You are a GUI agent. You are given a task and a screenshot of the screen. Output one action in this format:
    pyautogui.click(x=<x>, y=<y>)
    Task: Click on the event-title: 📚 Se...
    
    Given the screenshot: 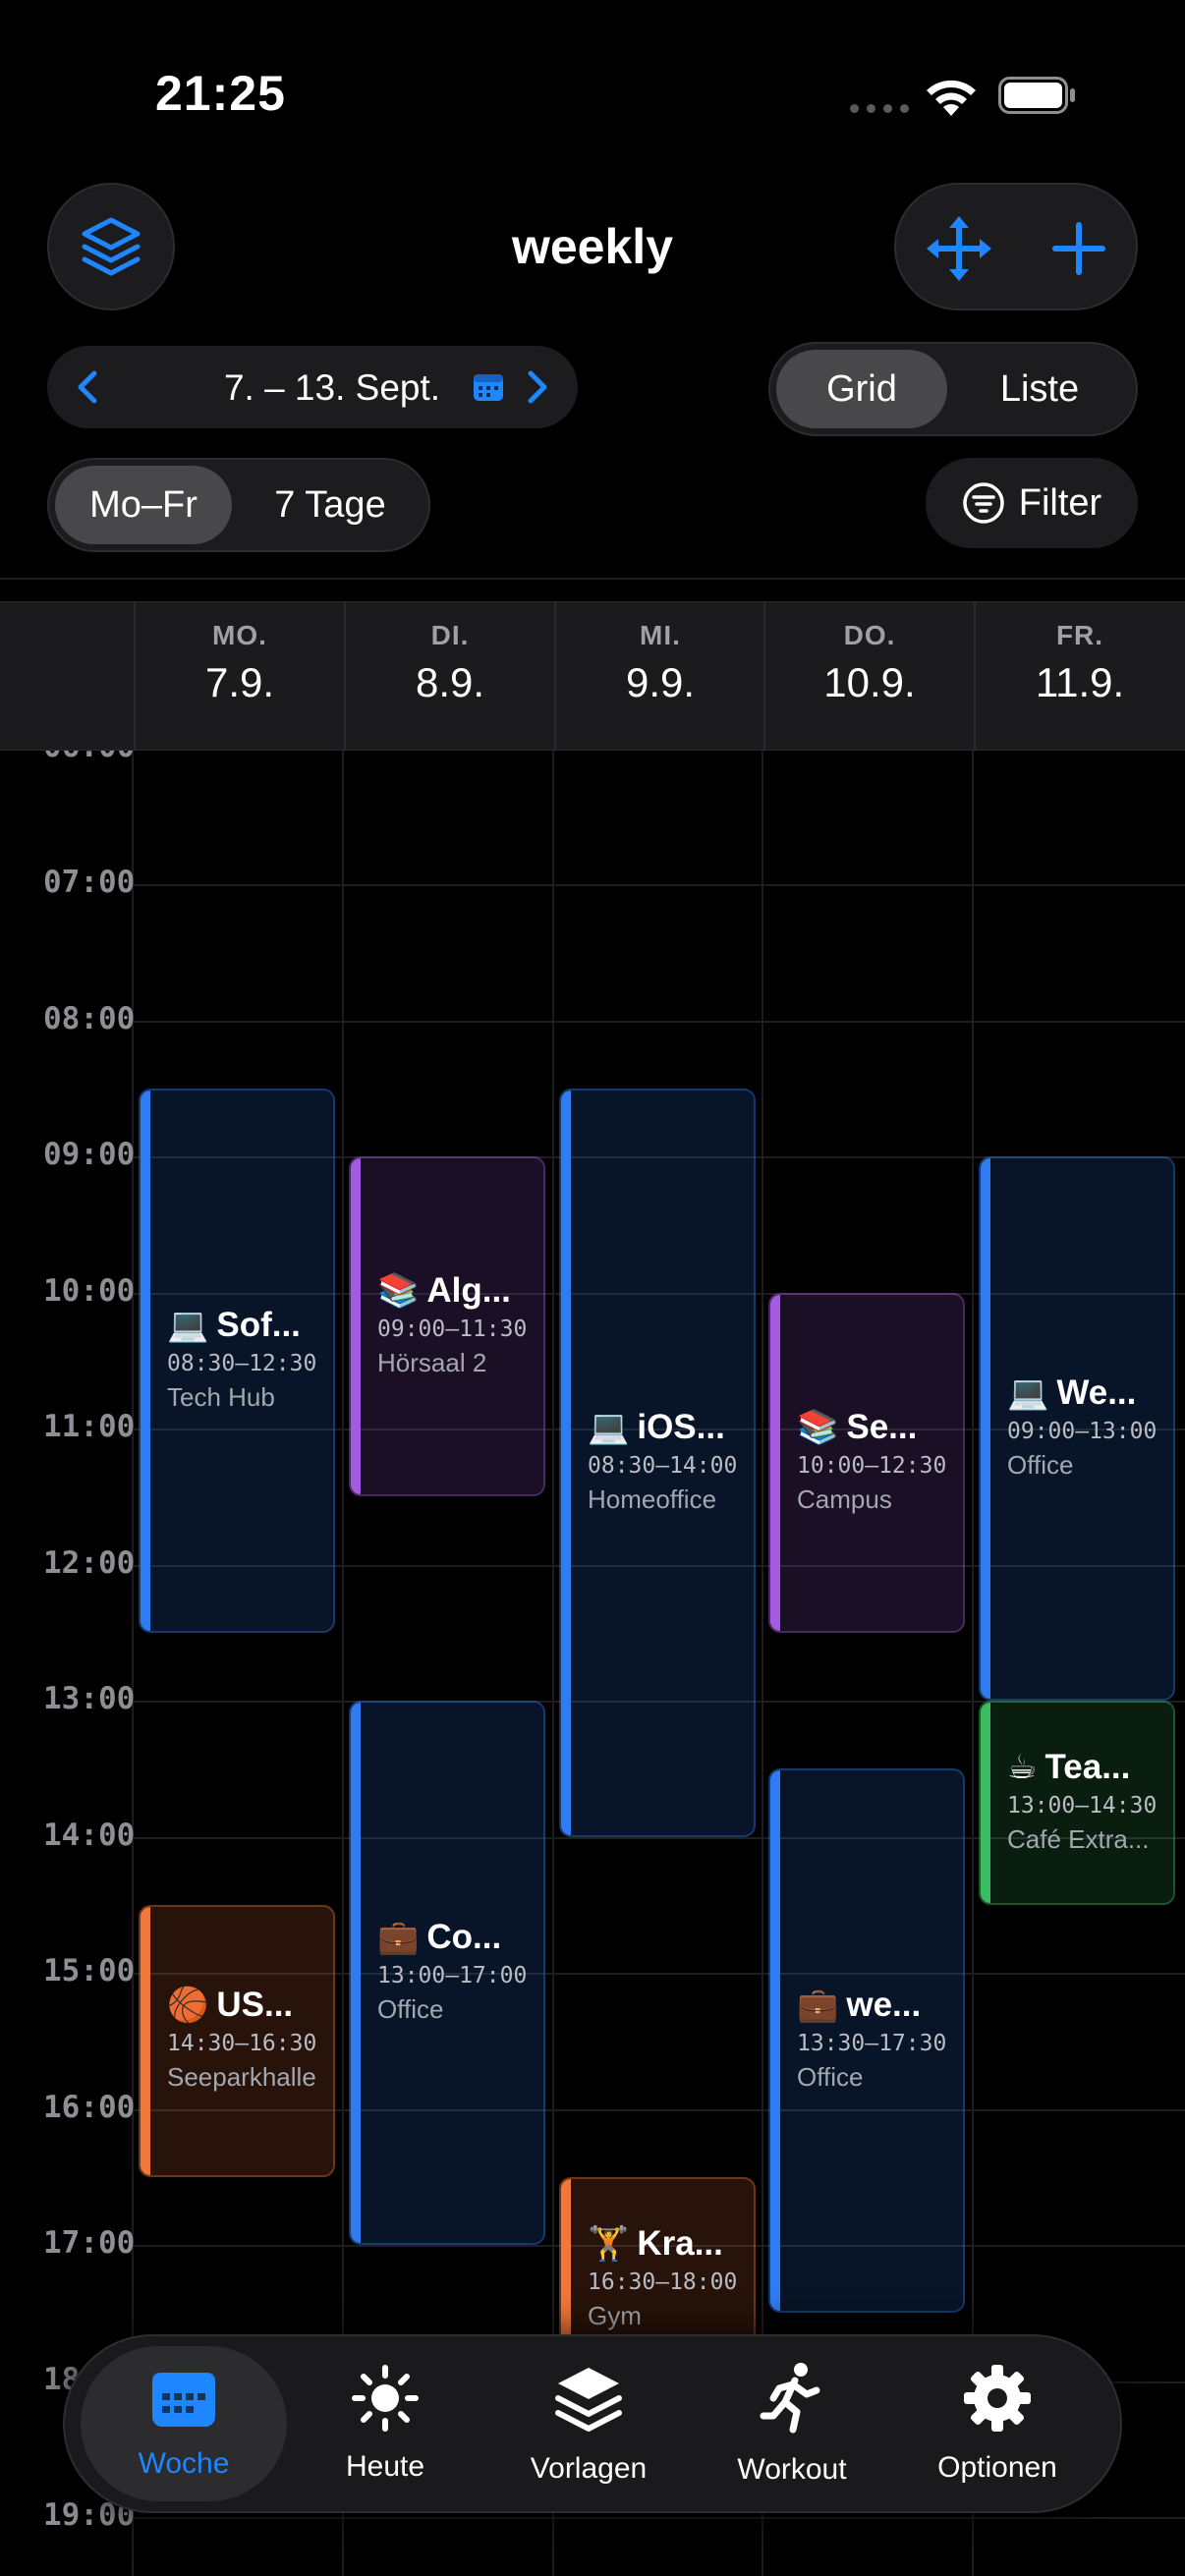 What is the action you would take?
    pyautogui.click(x=876, y=1427)
    